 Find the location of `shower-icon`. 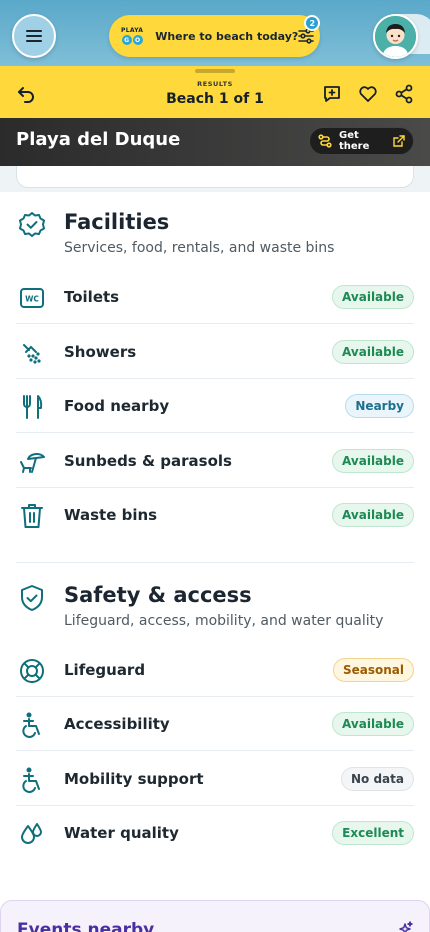

shower-icon is located at coordinates (32, 353).